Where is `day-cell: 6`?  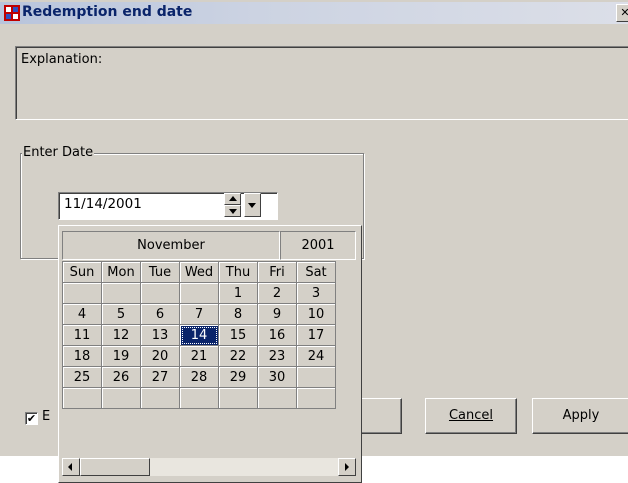 day-cell: 6 is located at coordinates (160, 314).